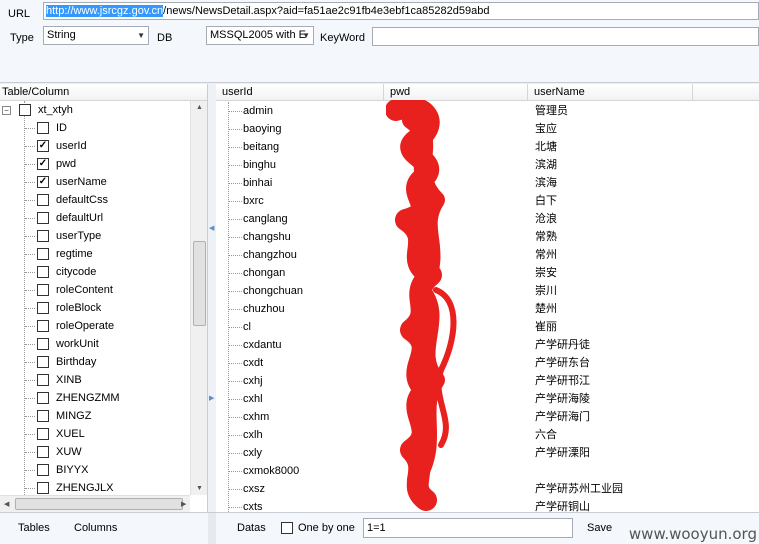 This screenshot has width=759, height=544. Describe the element at coordinates (487, 399) in the screenshot. I see `table-row: cxhl 产学研海陵` at that location.